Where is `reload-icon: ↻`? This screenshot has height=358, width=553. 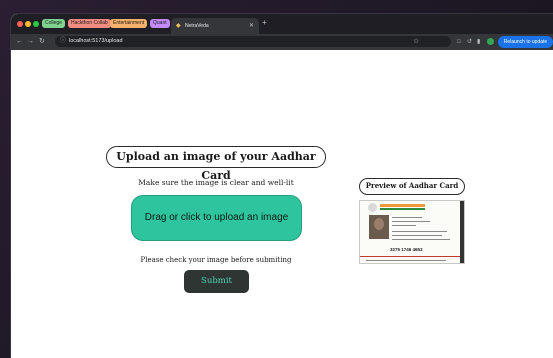 reload-icon: ↻ is located at coordinates (42, 42).